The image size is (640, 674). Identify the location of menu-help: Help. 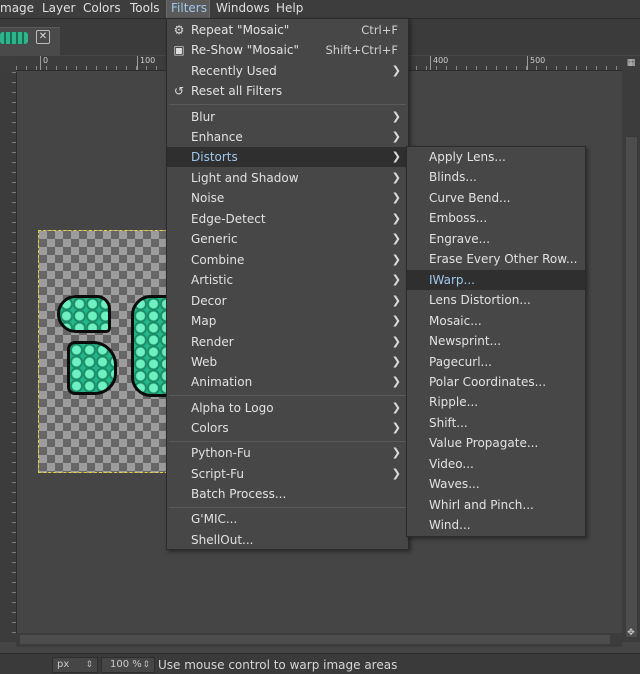
(289, 9).